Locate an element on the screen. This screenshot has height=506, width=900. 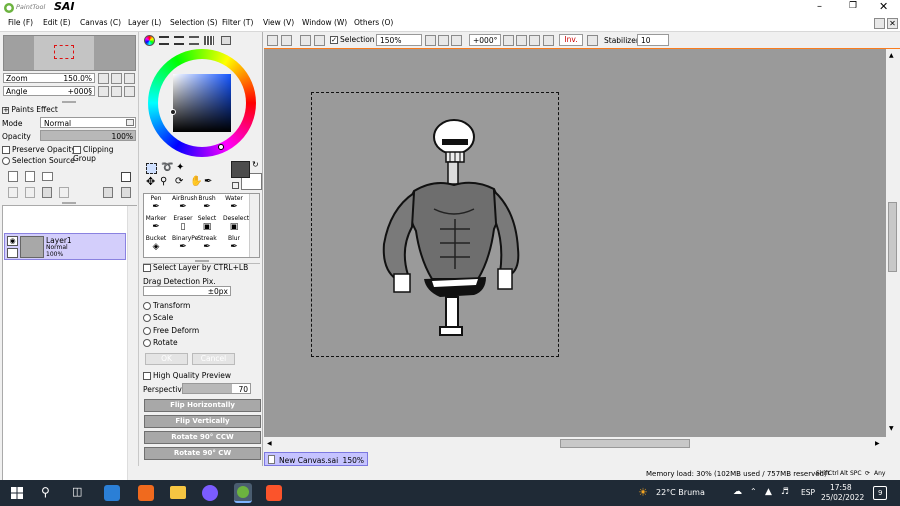
cancel-button: Cancel is located at coordinates (213, 359).